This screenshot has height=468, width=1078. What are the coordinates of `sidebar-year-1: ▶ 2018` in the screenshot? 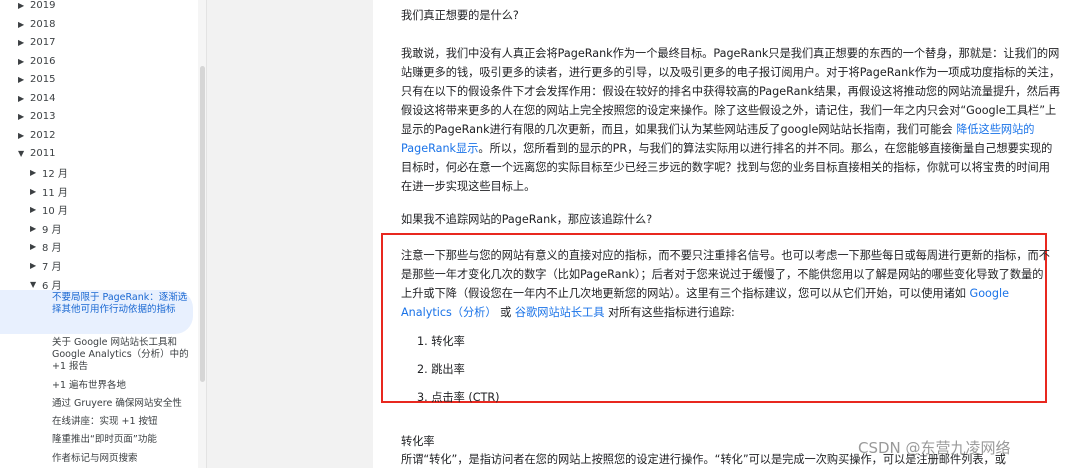 It's located at (36, 24).